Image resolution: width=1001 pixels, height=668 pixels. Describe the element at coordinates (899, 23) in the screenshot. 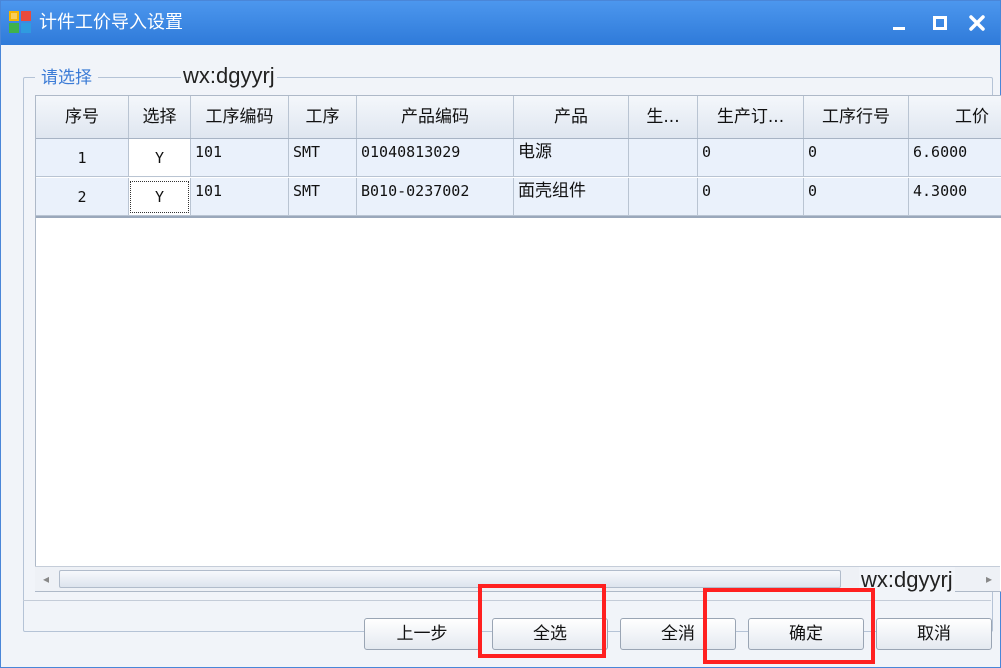

I see `minimize-icon` at that location.